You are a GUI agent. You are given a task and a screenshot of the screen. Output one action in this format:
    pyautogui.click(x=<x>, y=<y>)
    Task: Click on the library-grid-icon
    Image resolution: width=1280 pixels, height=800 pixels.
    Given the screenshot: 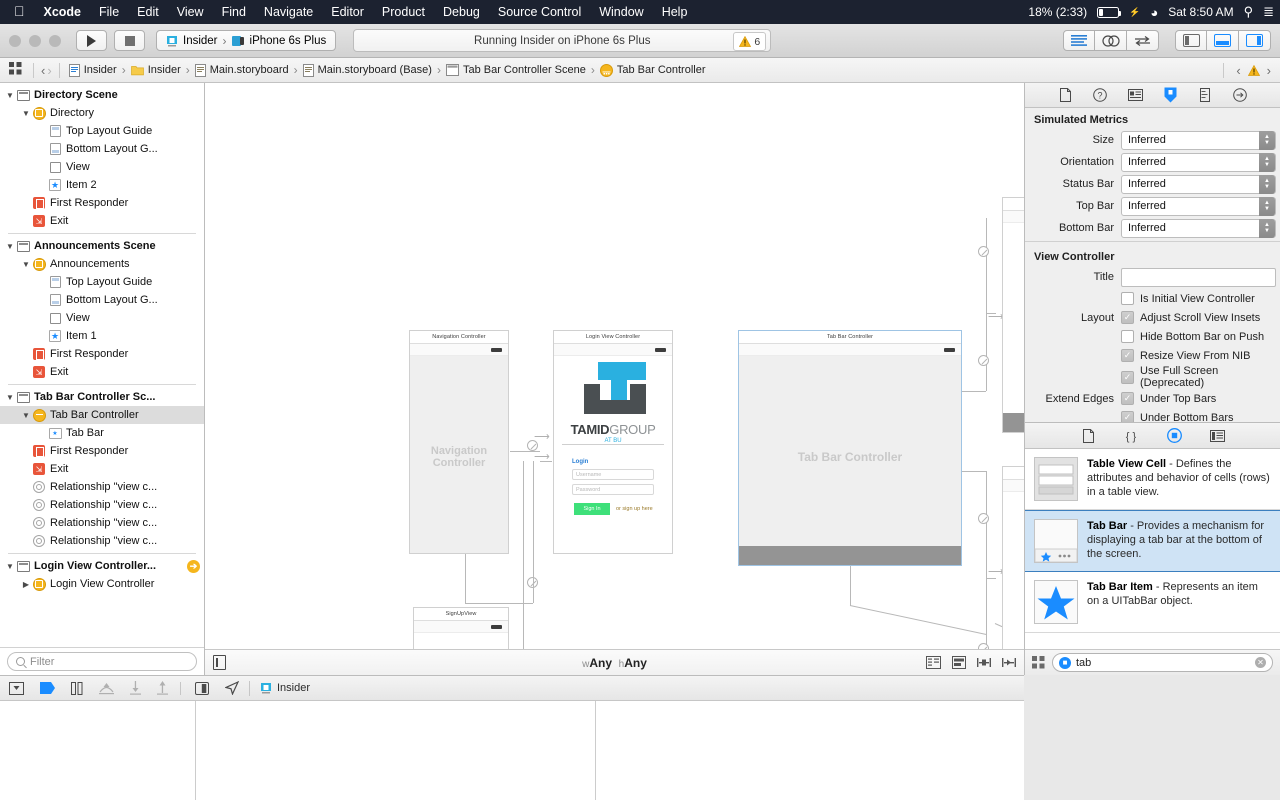 What is the action you would take?
    pyautogui.click(x=1038, y=662)
    